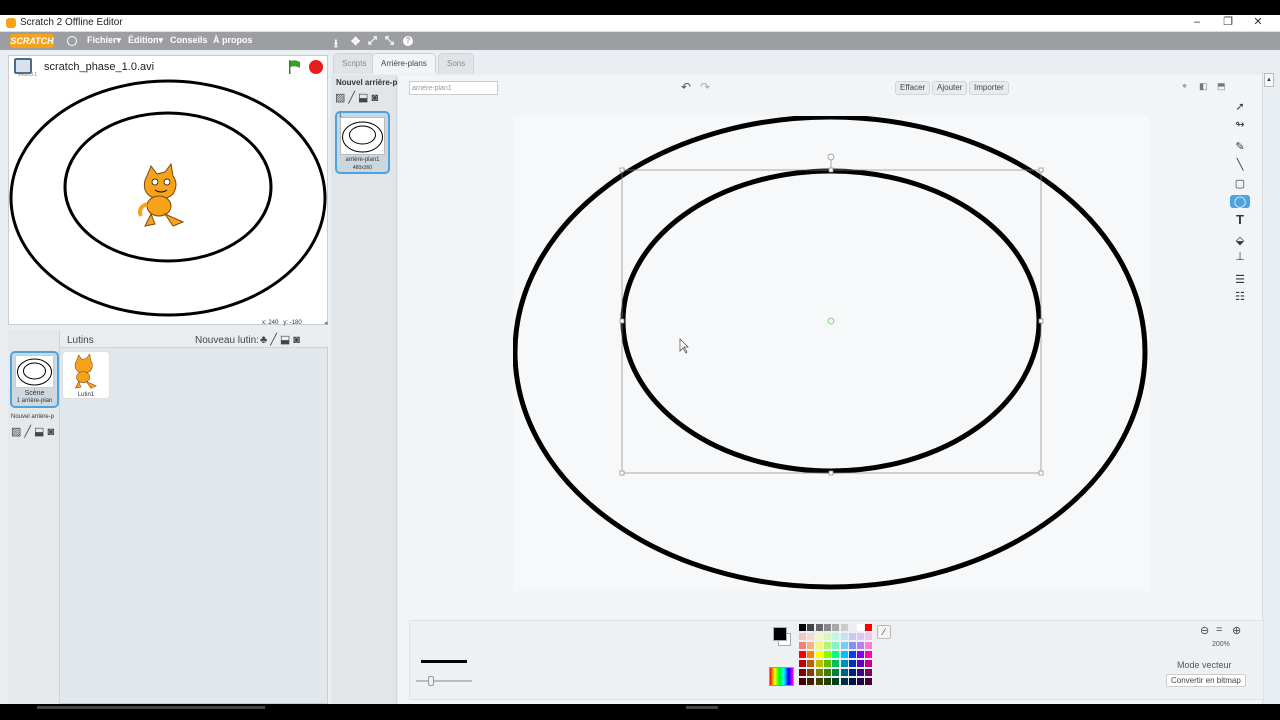  What do you see at coordinates (326, 323) in the screenshot?
I see `collapse-stage-icon: ◂` at bounding box center [326, 323].